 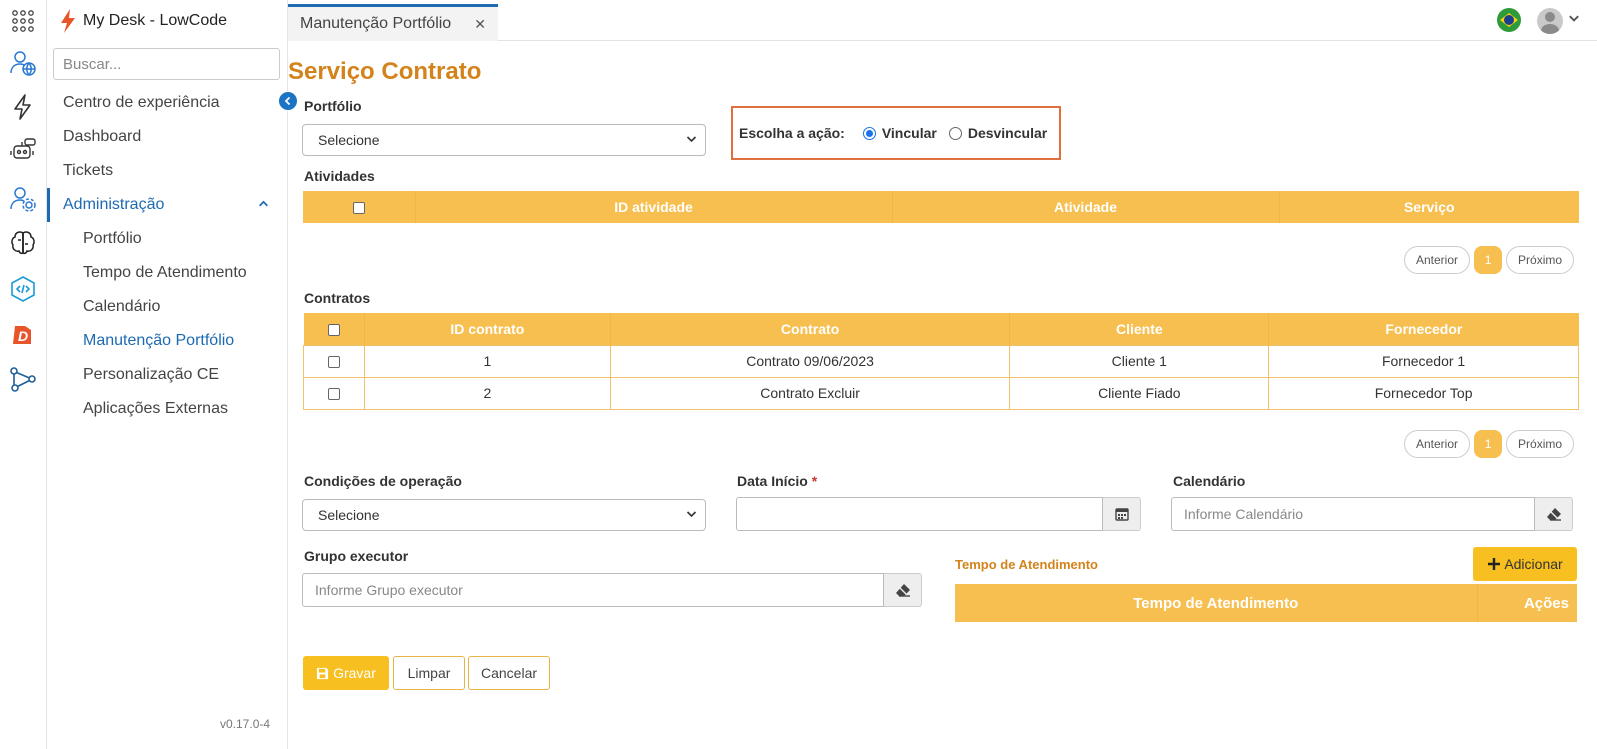 I want to click on select-all-atividades, so click(x=359, y=207).